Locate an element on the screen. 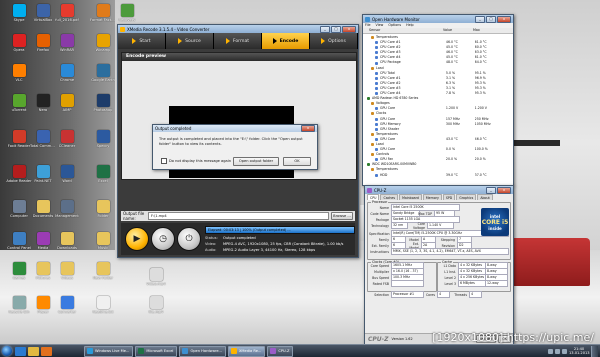 This screenshot has width=600, height=357. timer-button: ◷ is located at coordinates (163, 239).